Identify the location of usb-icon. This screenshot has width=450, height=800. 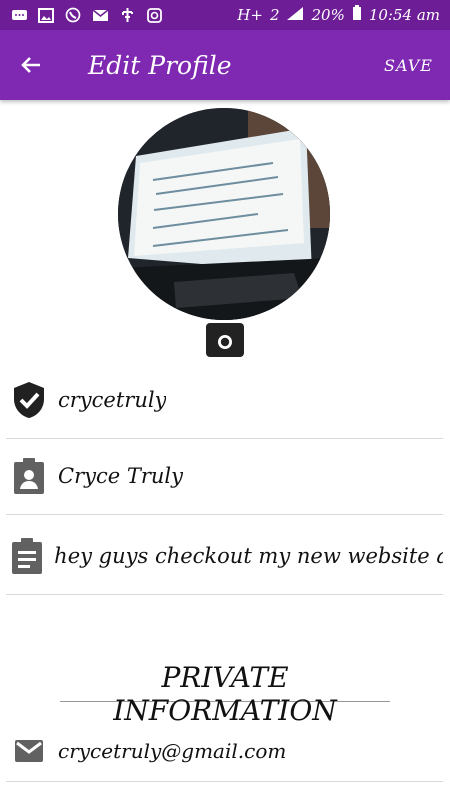
(127, 15).